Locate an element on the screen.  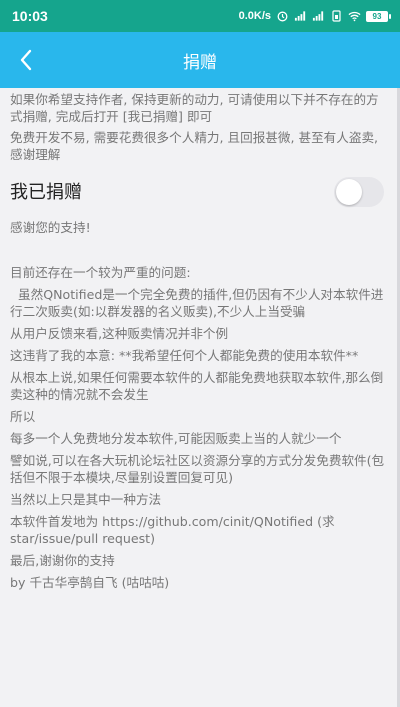
back-button is located at coordinates (26, 60).